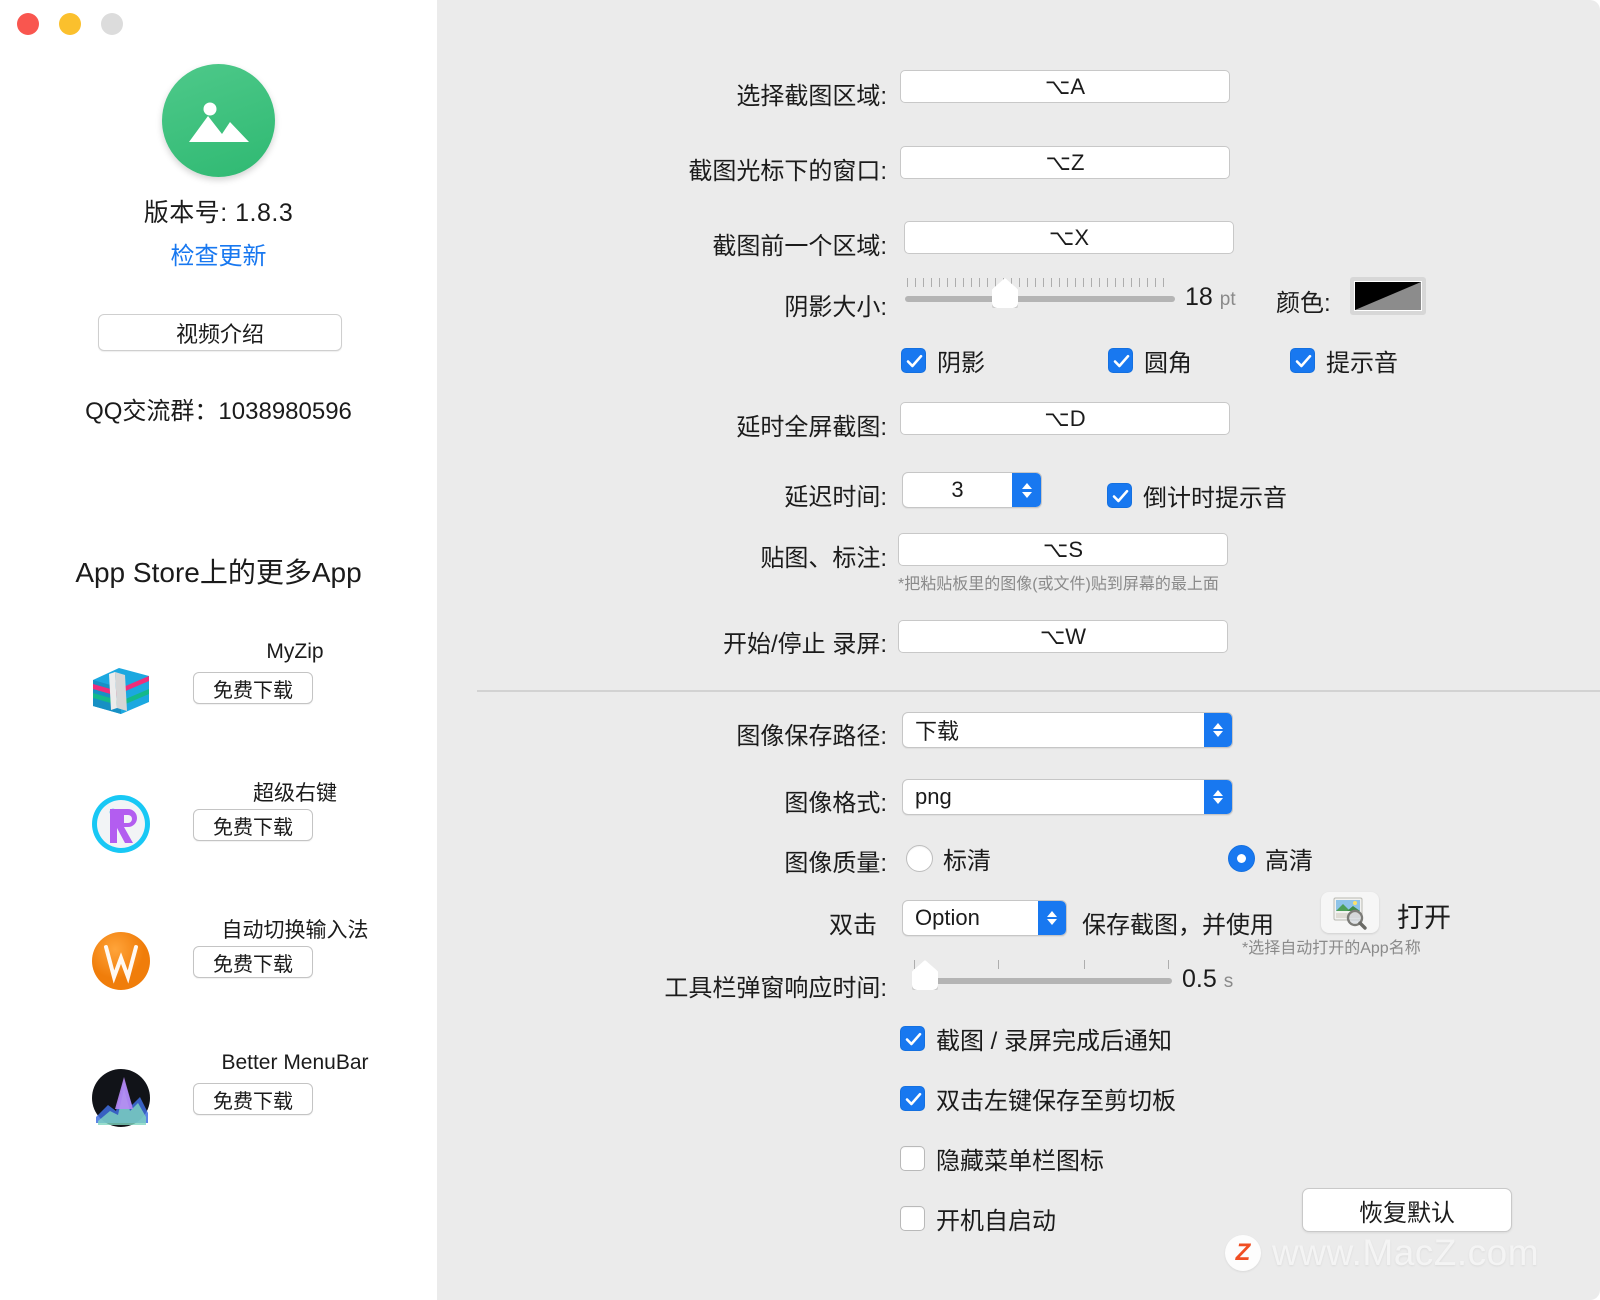 The image size is (1600, 1300). Describe the element at coordinates (811, 736) in the screenshot. I see `save-path-label: 图像保存路径:` at that location.